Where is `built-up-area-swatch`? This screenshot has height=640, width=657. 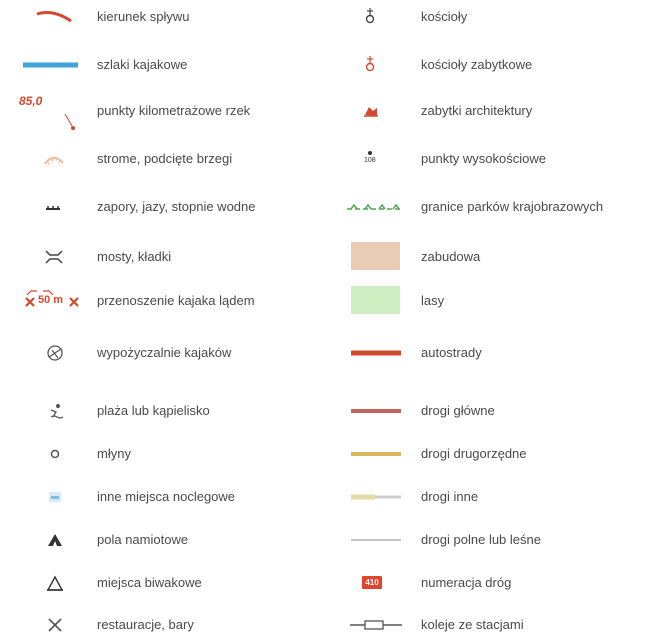
built-up-area-swatch is located at coordinates (380, 257).